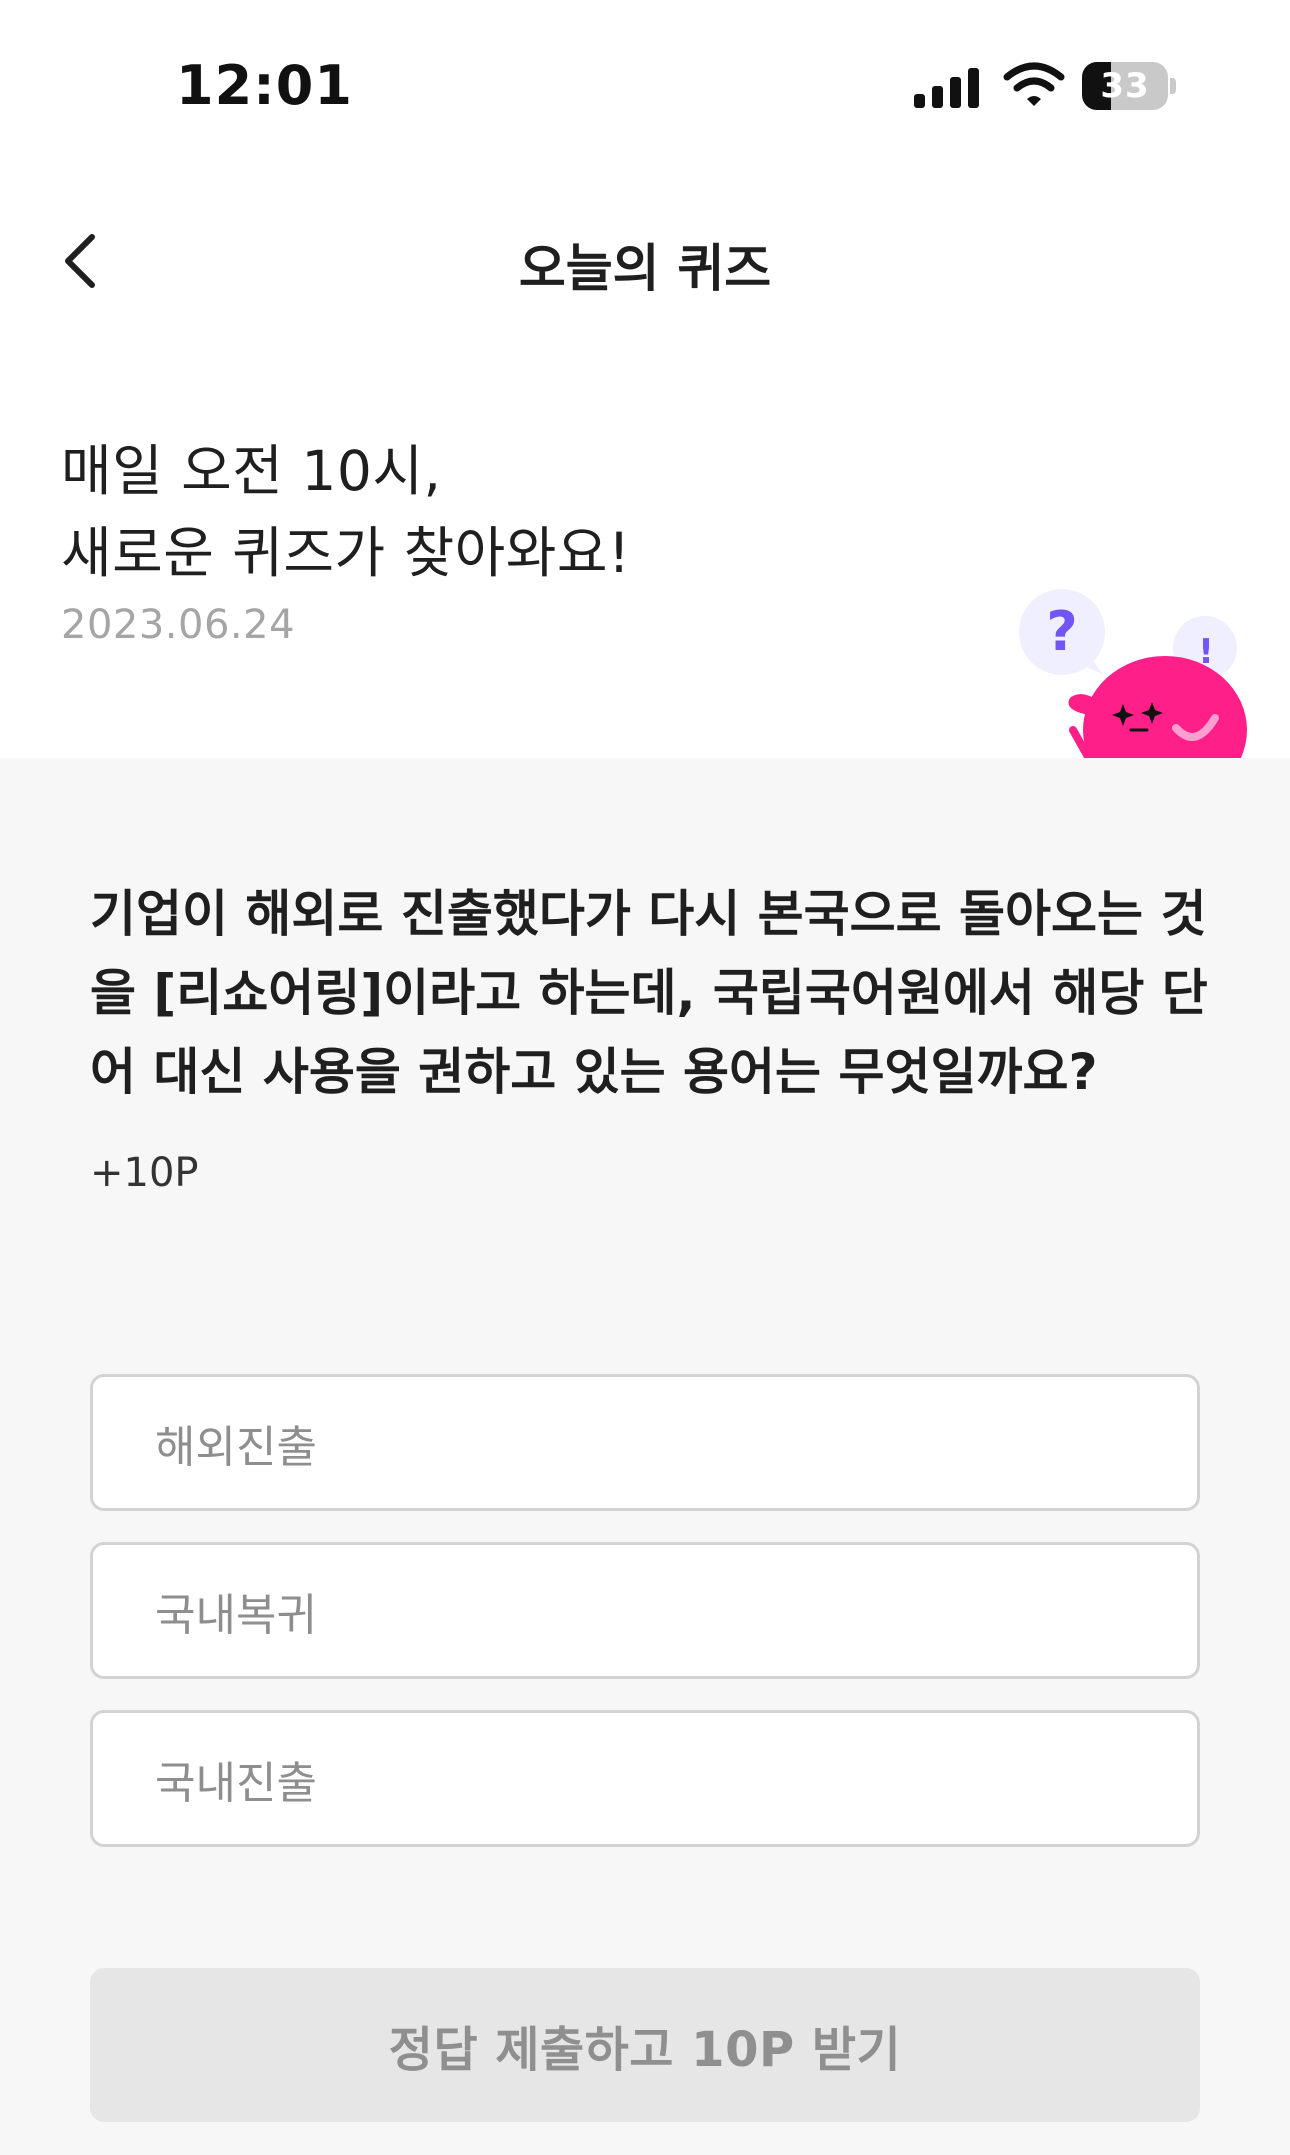 The height and width of the screenshot is (2155, 1290). What do you see at coordinates (645, 269) in the screenshot?
I see `page-title: 오늘의 퀴즈` at bounding box center [645, 269].